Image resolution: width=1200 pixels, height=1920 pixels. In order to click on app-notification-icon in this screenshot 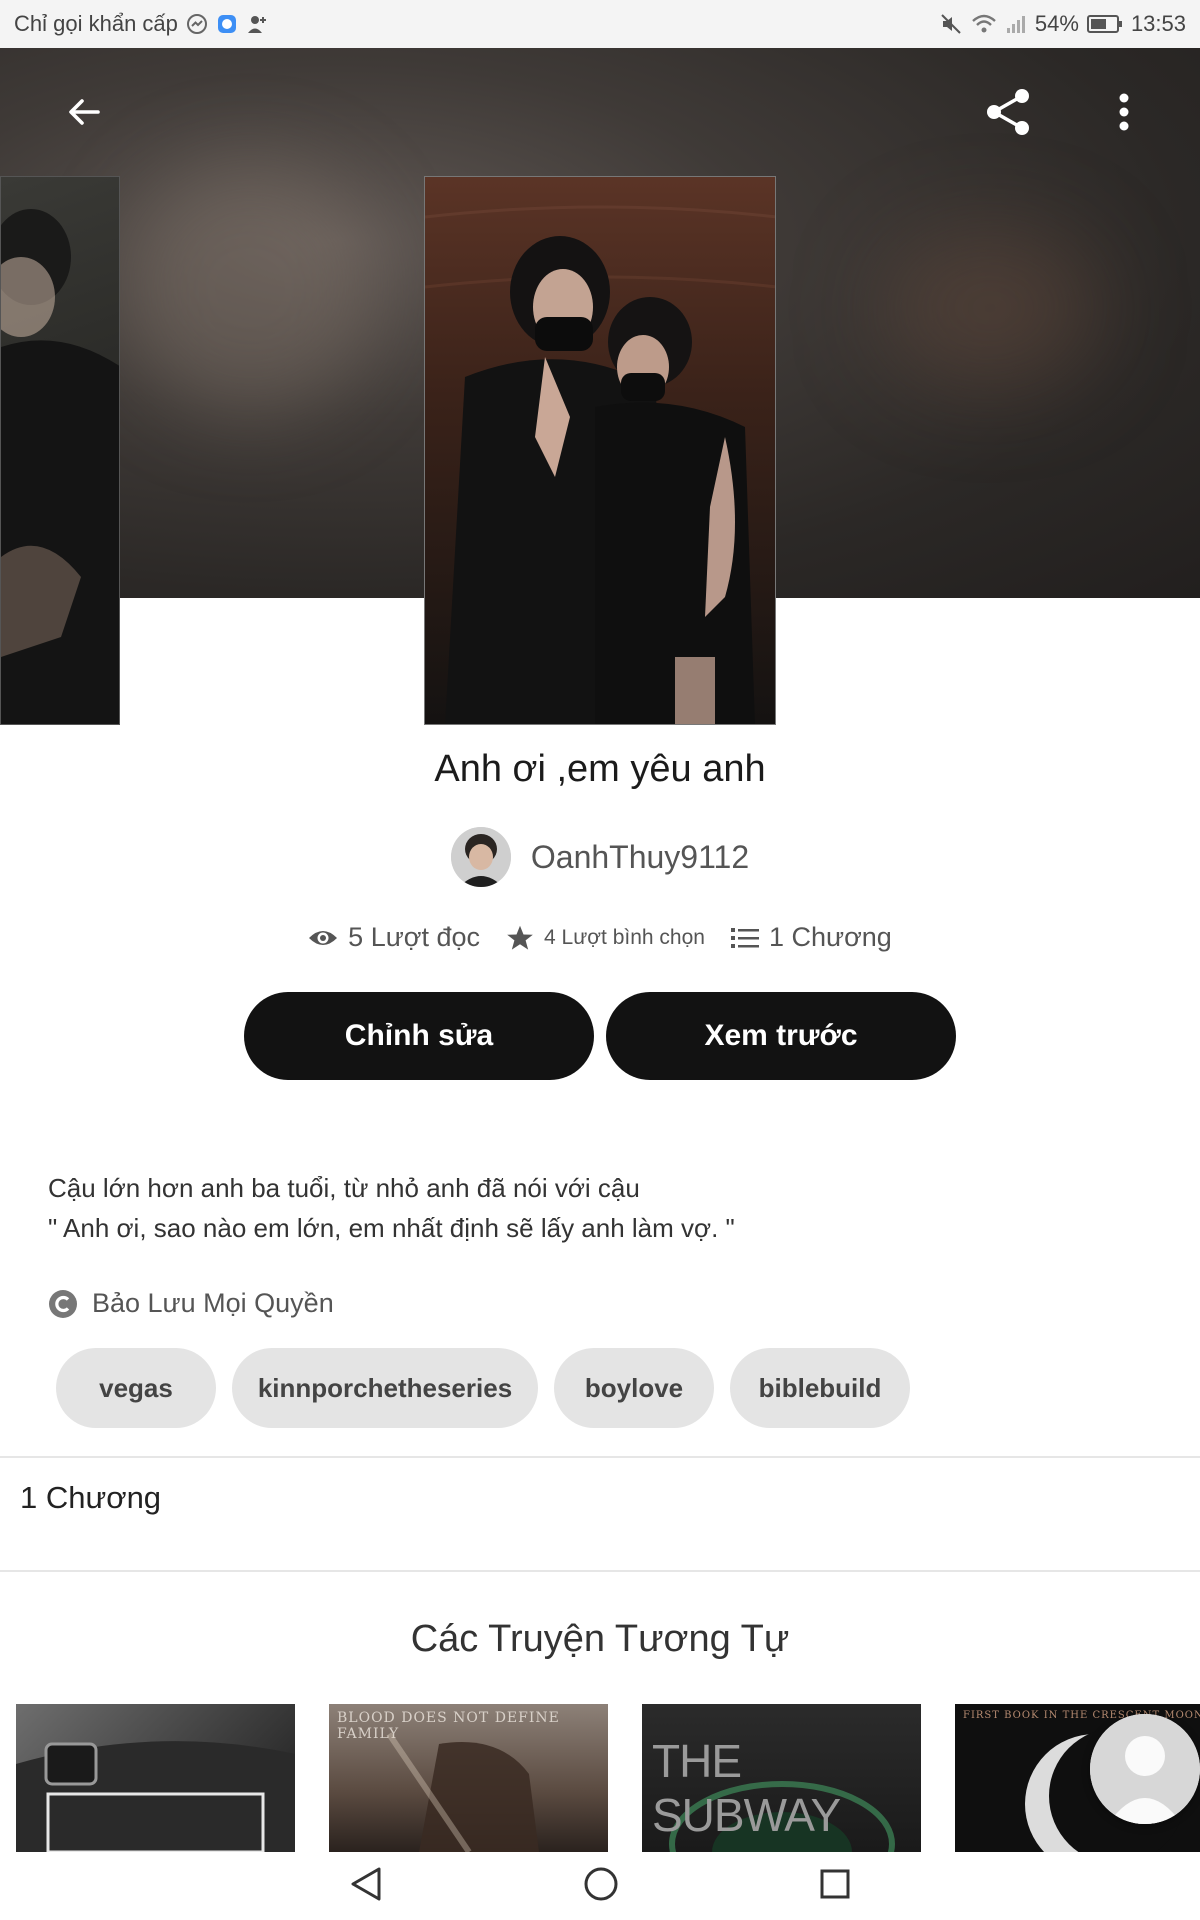, I will do `click(227, 24)`.